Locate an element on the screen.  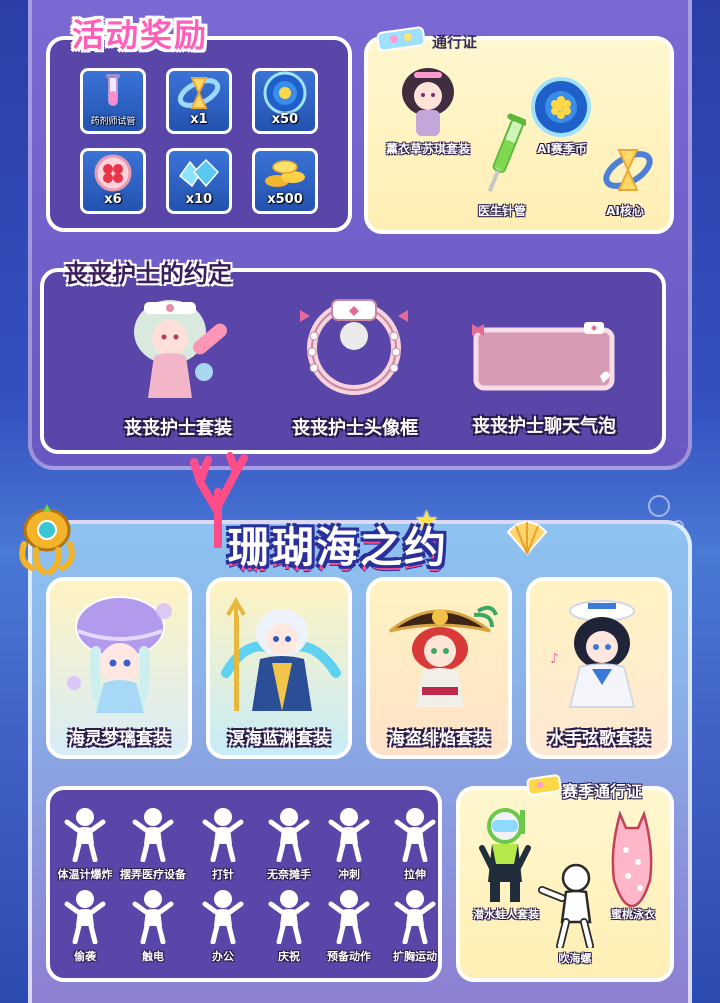
nurse-item-label: 丧丧护士头像框 is located at coordinates (355, 428).